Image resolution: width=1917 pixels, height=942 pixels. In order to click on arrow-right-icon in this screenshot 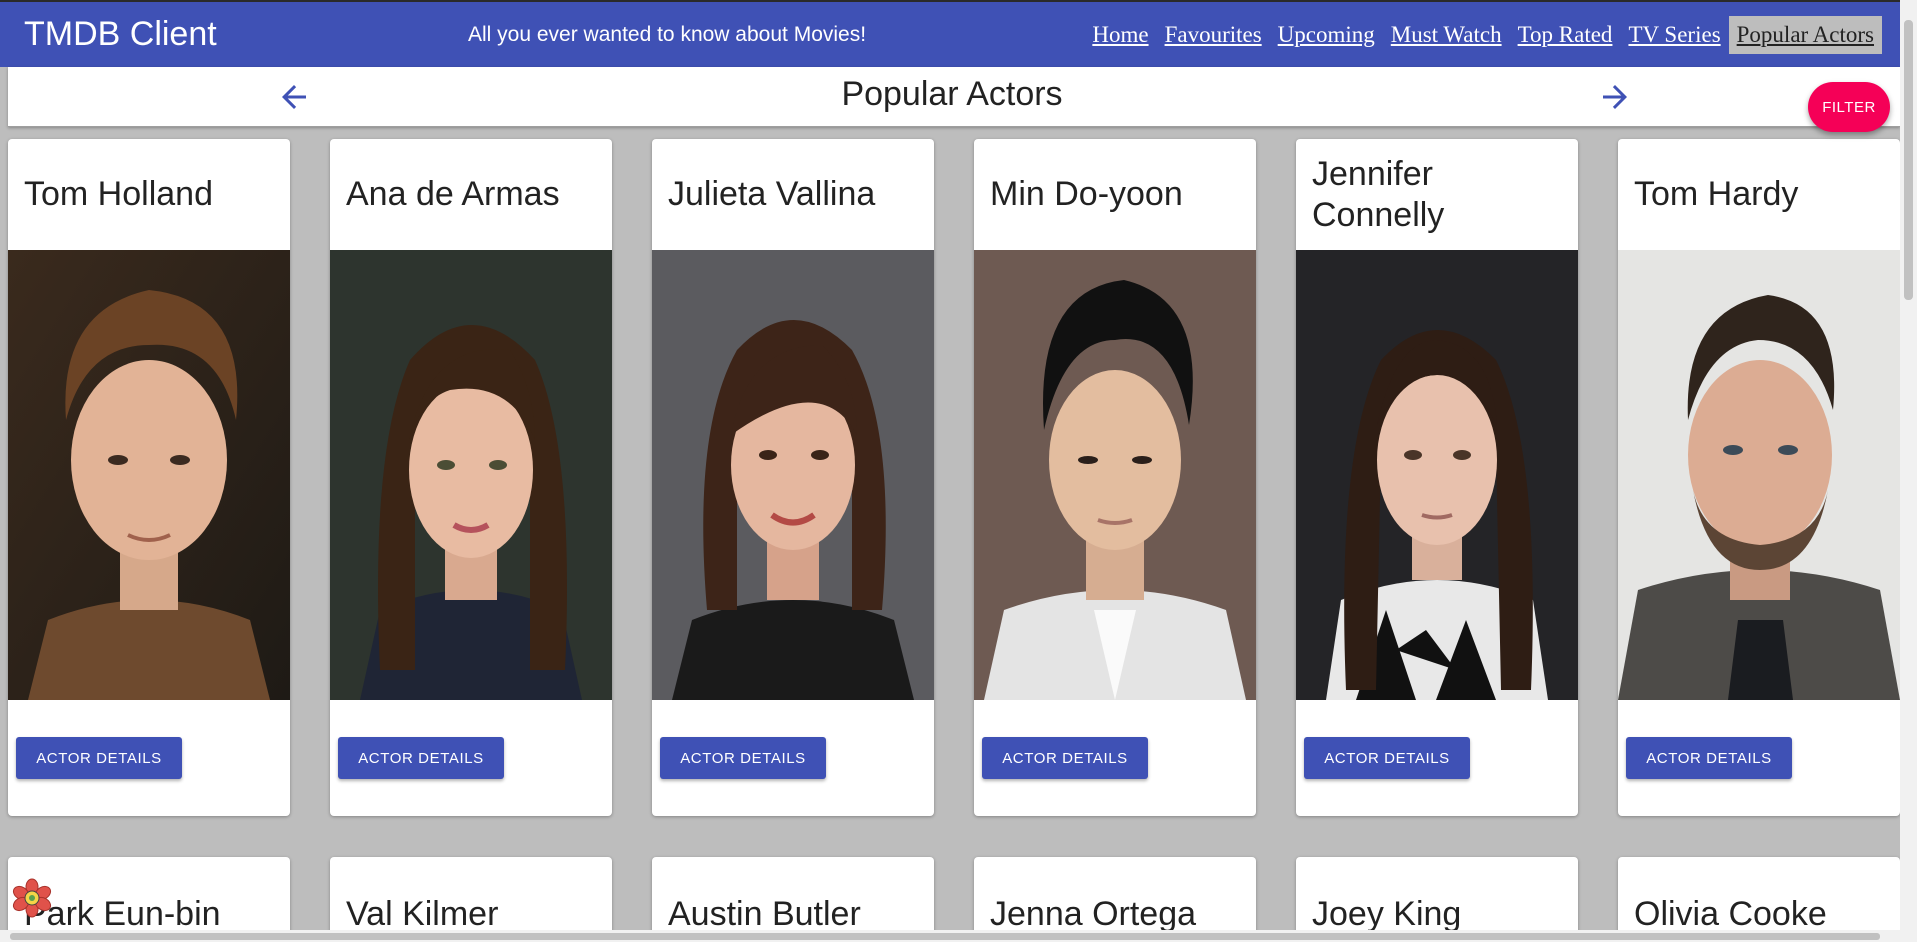, I will do `click(1615, 97)`.